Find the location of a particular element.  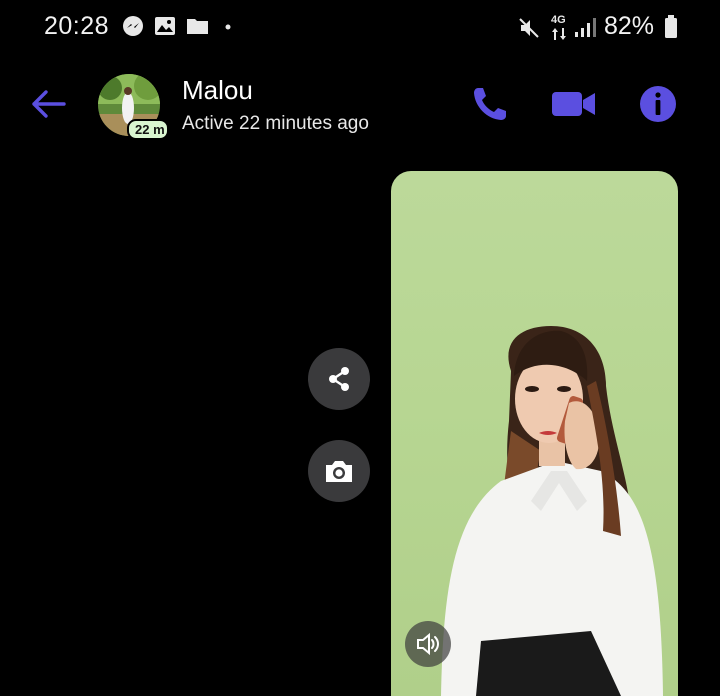

voice-call-button is located at coordinates (490, 104).